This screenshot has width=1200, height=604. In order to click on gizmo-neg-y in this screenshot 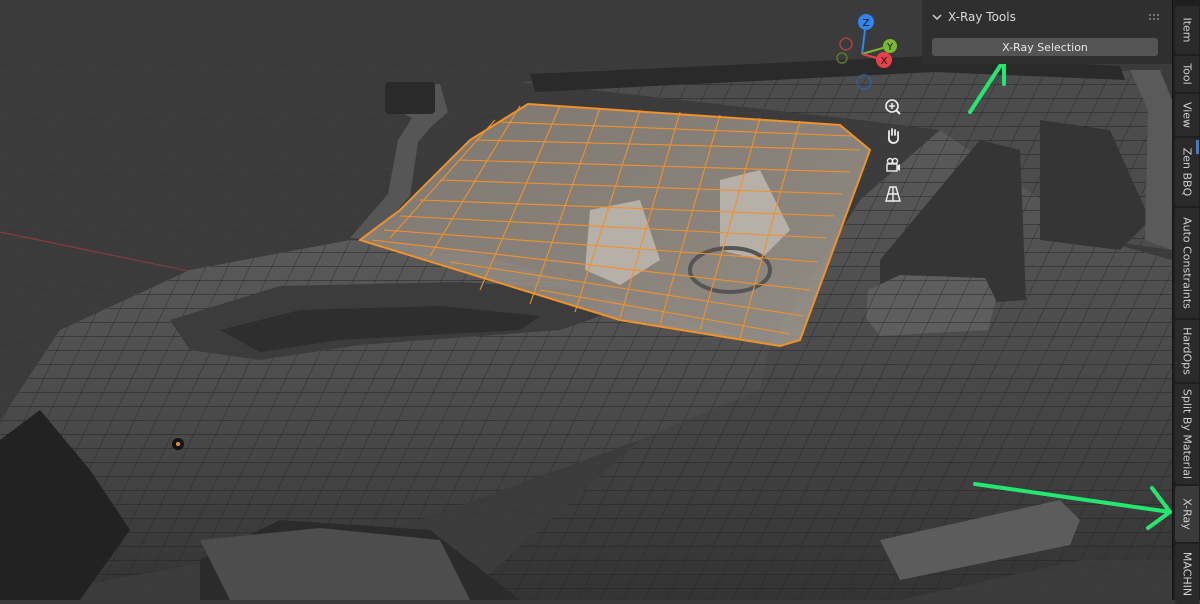, I will do `click(842, 58)`.